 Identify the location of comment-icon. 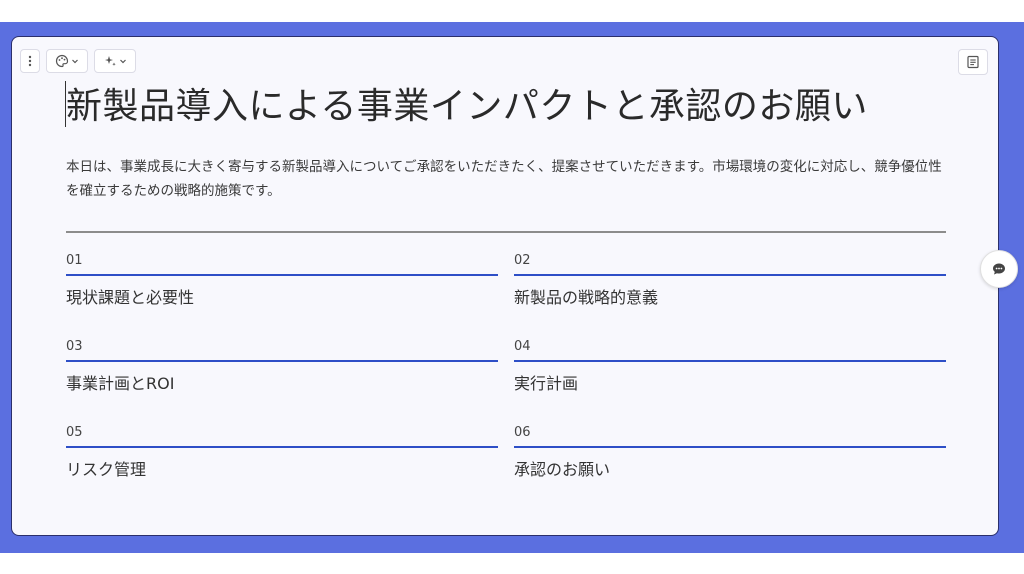
(999, 269).